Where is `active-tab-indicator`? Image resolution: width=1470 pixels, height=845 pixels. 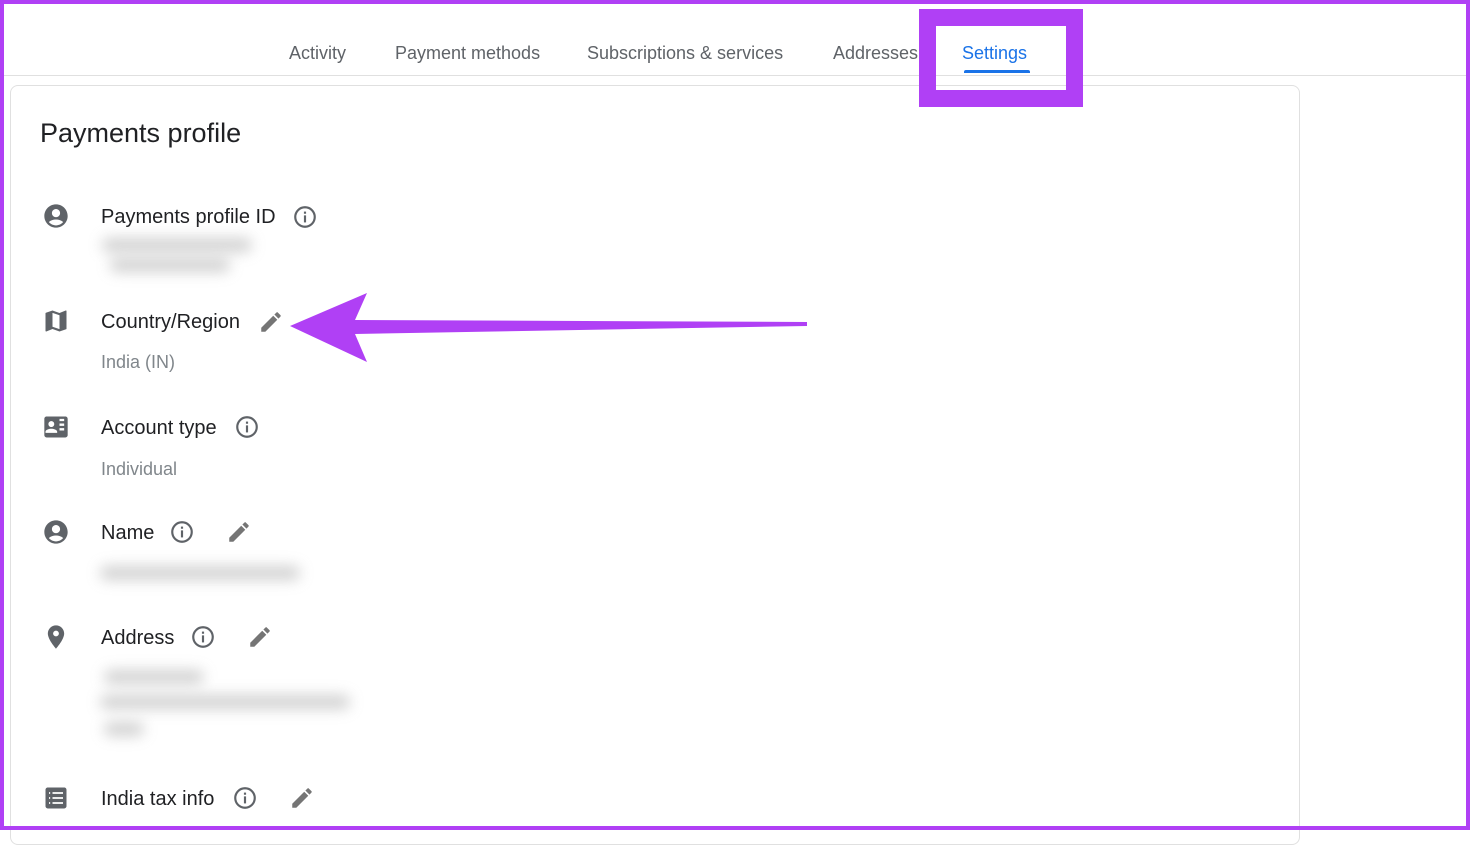
active-tab-indicator is located at coordinates (997, 71).